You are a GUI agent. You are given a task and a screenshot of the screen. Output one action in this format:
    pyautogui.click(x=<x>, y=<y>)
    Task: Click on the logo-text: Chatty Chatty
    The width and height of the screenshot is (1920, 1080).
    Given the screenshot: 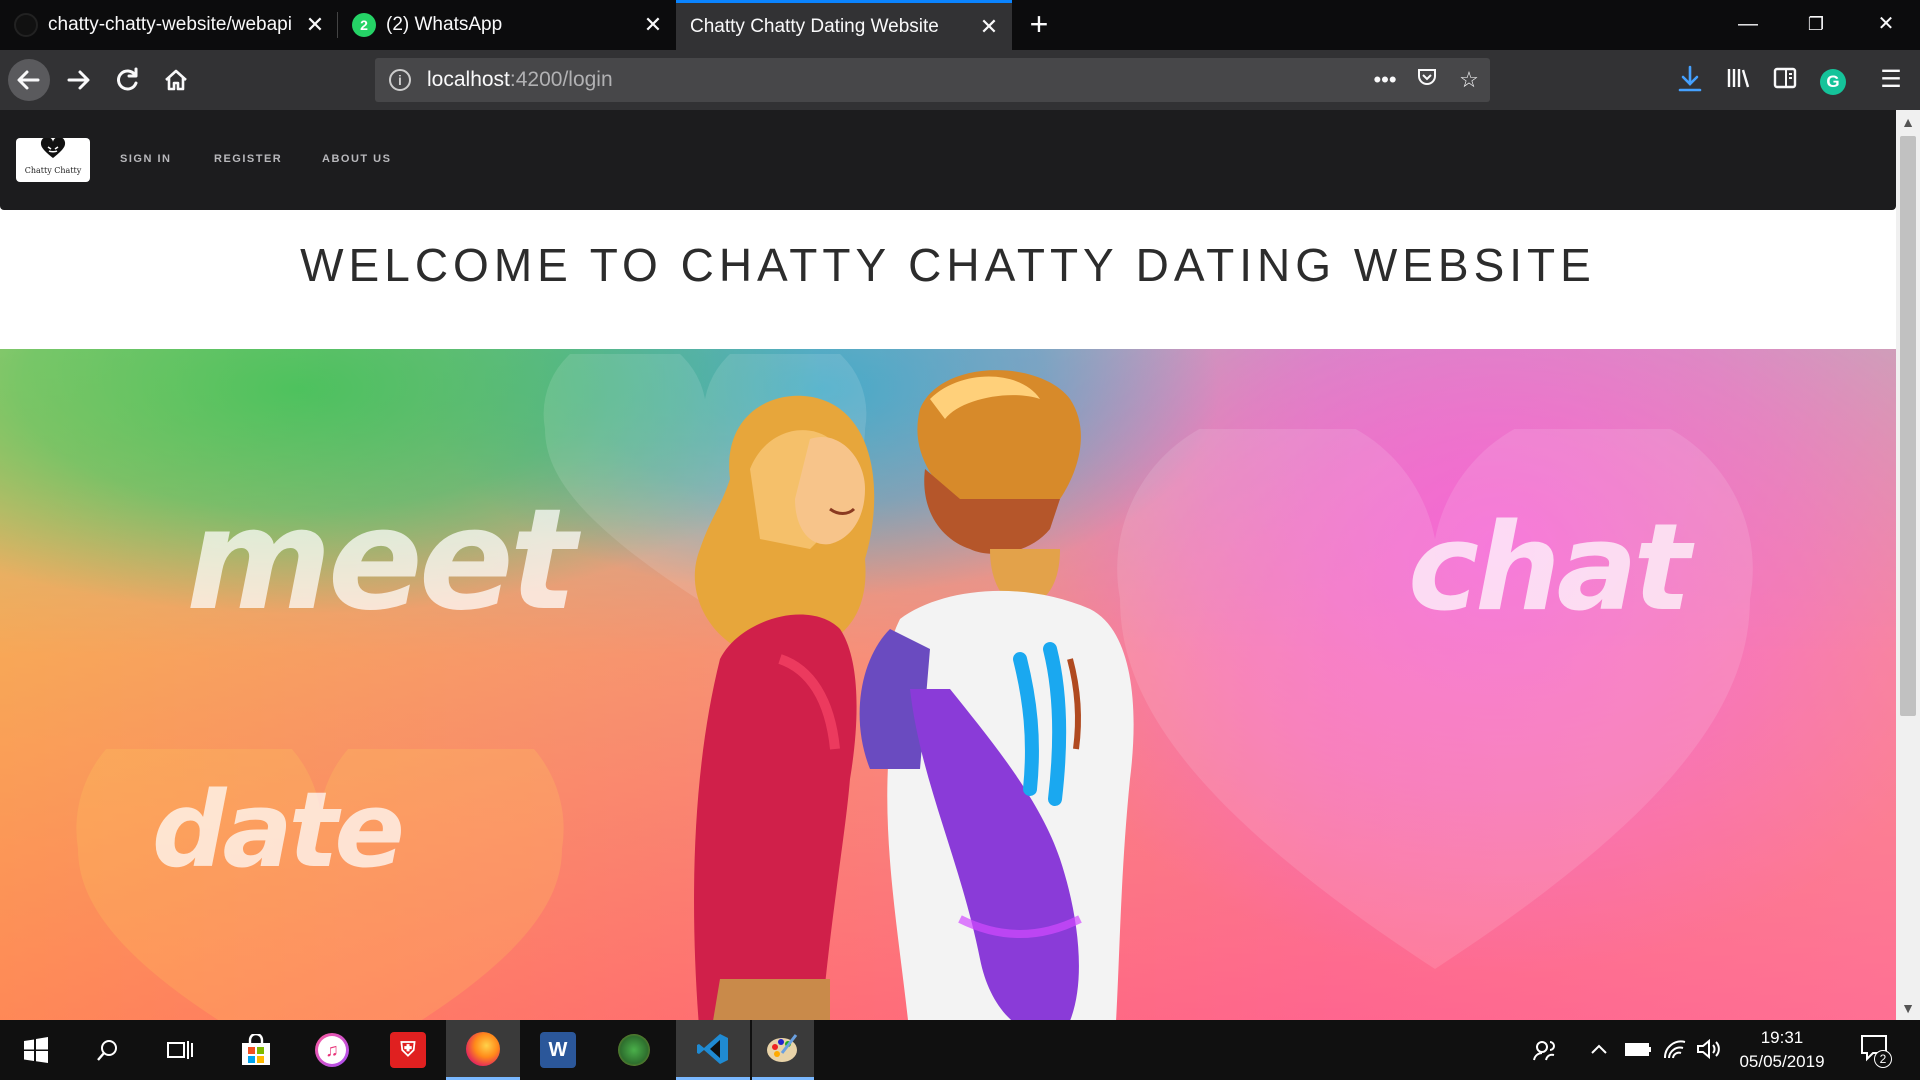 What is the action you would take?
    pyautogui.click(x=53, y=170)
    